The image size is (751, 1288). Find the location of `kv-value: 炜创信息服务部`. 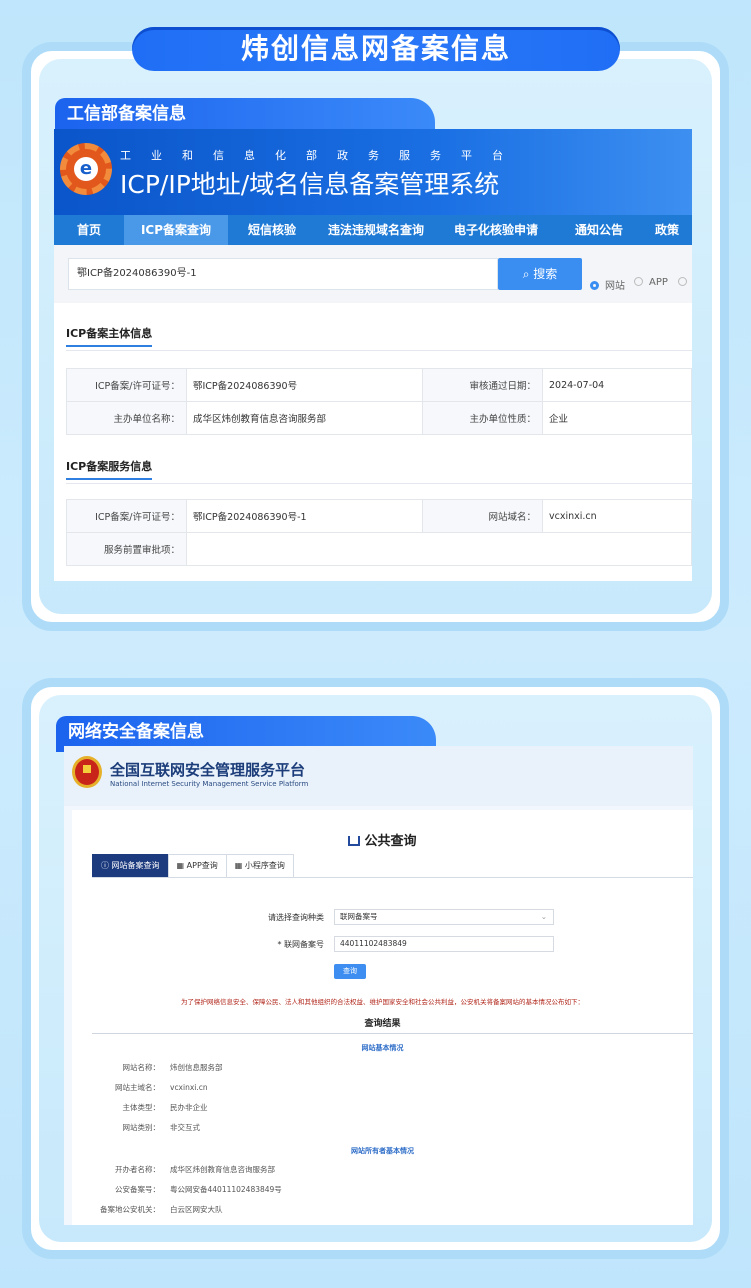

kv-value: 炜创信息服务部 is located at coordinates (196, 1067).